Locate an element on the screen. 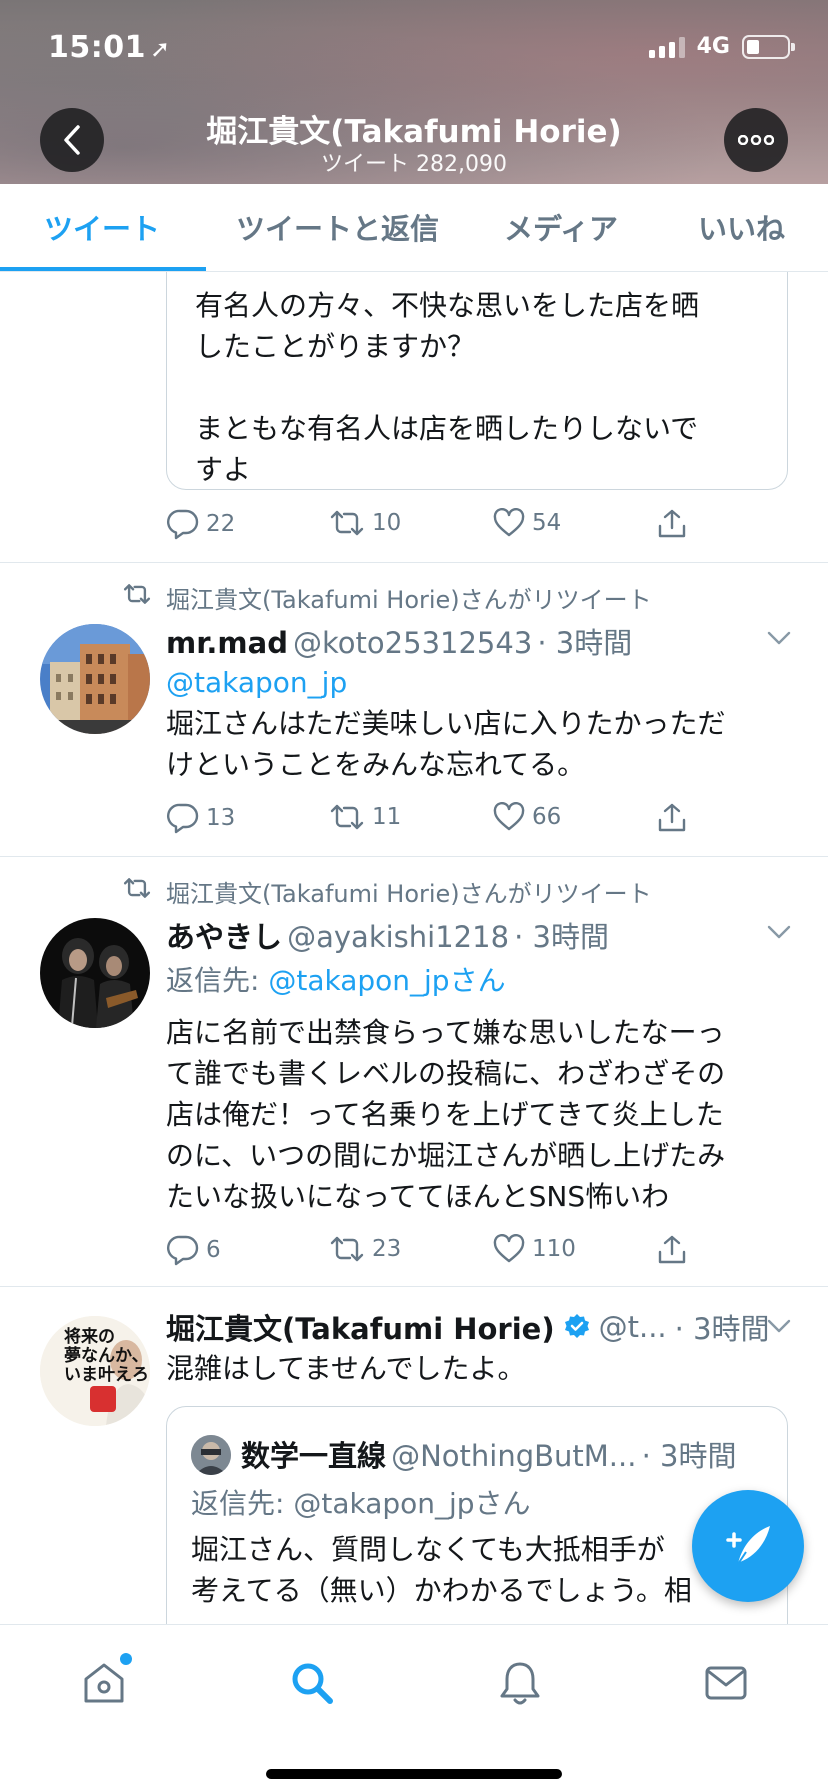 Image resolution: width=828 pixels, height=1792 pixels. location-arrow-icon: ➚ is located at coordinates (160, 49).